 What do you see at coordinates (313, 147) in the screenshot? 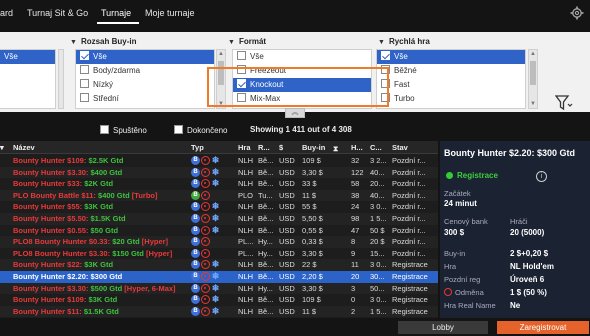
I see `col-buyin: Buy-in` at bounding box center [313, 147].